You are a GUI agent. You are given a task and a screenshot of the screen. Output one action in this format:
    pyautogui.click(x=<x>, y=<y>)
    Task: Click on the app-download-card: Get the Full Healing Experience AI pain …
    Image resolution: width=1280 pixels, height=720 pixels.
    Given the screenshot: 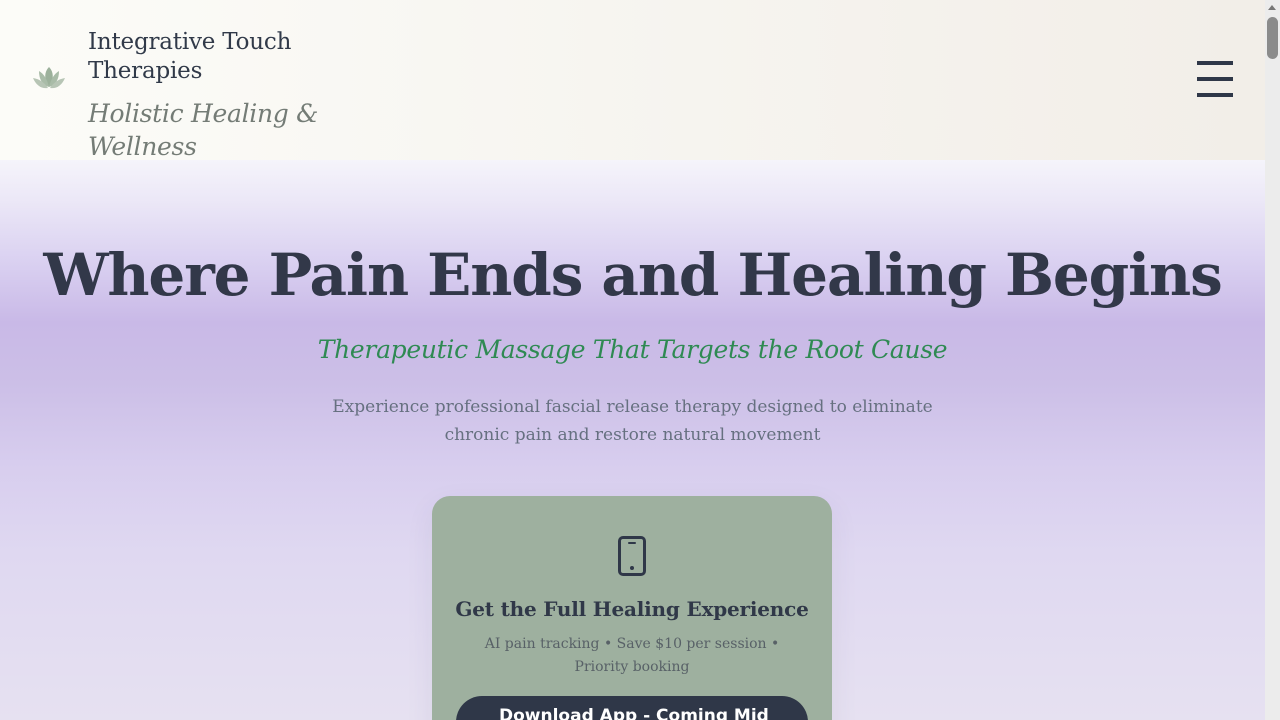 What is the action you would take?
    pyautogui.click(x=632, y=608)
    